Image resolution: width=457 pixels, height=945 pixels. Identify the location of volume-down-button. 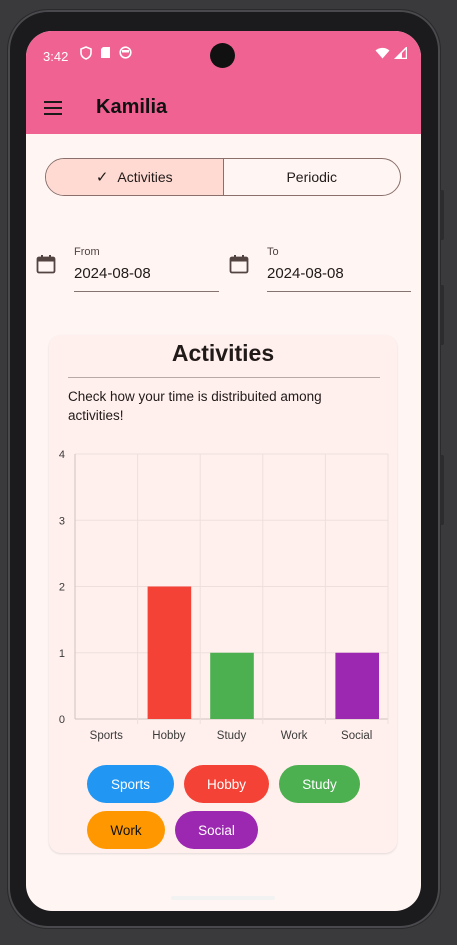
(442, 490).